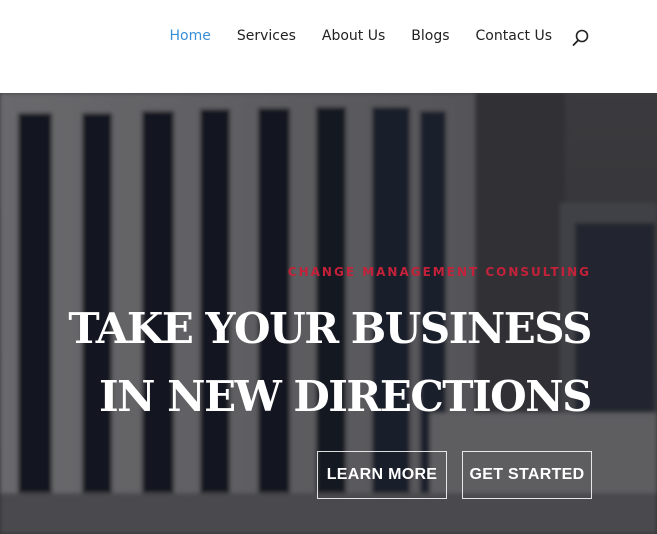  I want to click on search-button, so click(581, 38).